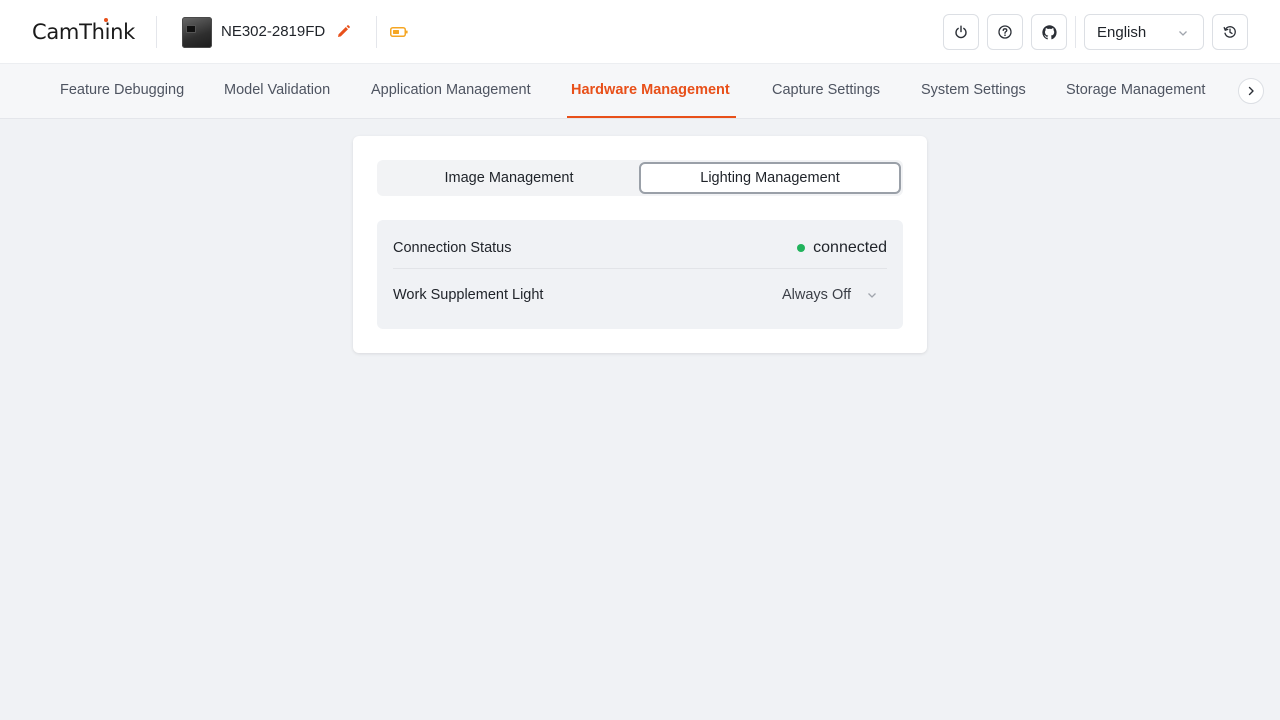 Image resolution: width=1280 pixels, height=720 pixels. I want to click on tab-application-management: Application Management, so click(451, 91).